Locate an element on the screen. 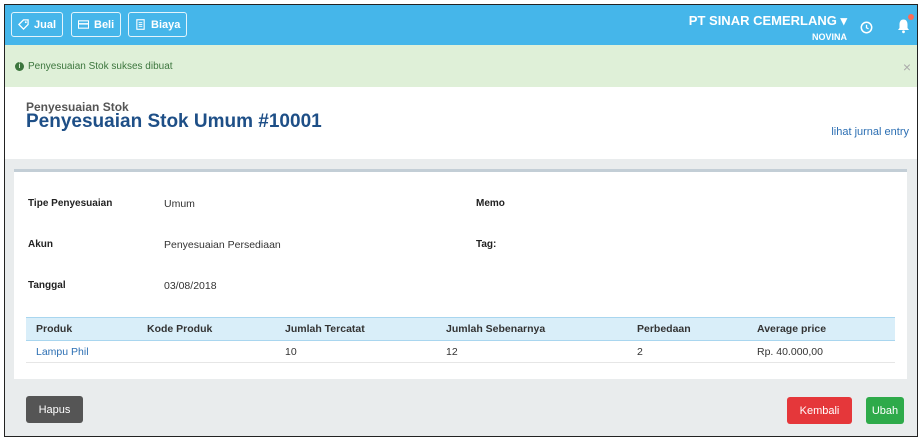 Image resolution: width=922 pixels, height=439 pixels. account-label: Akun is located at coordinates (40, 244).